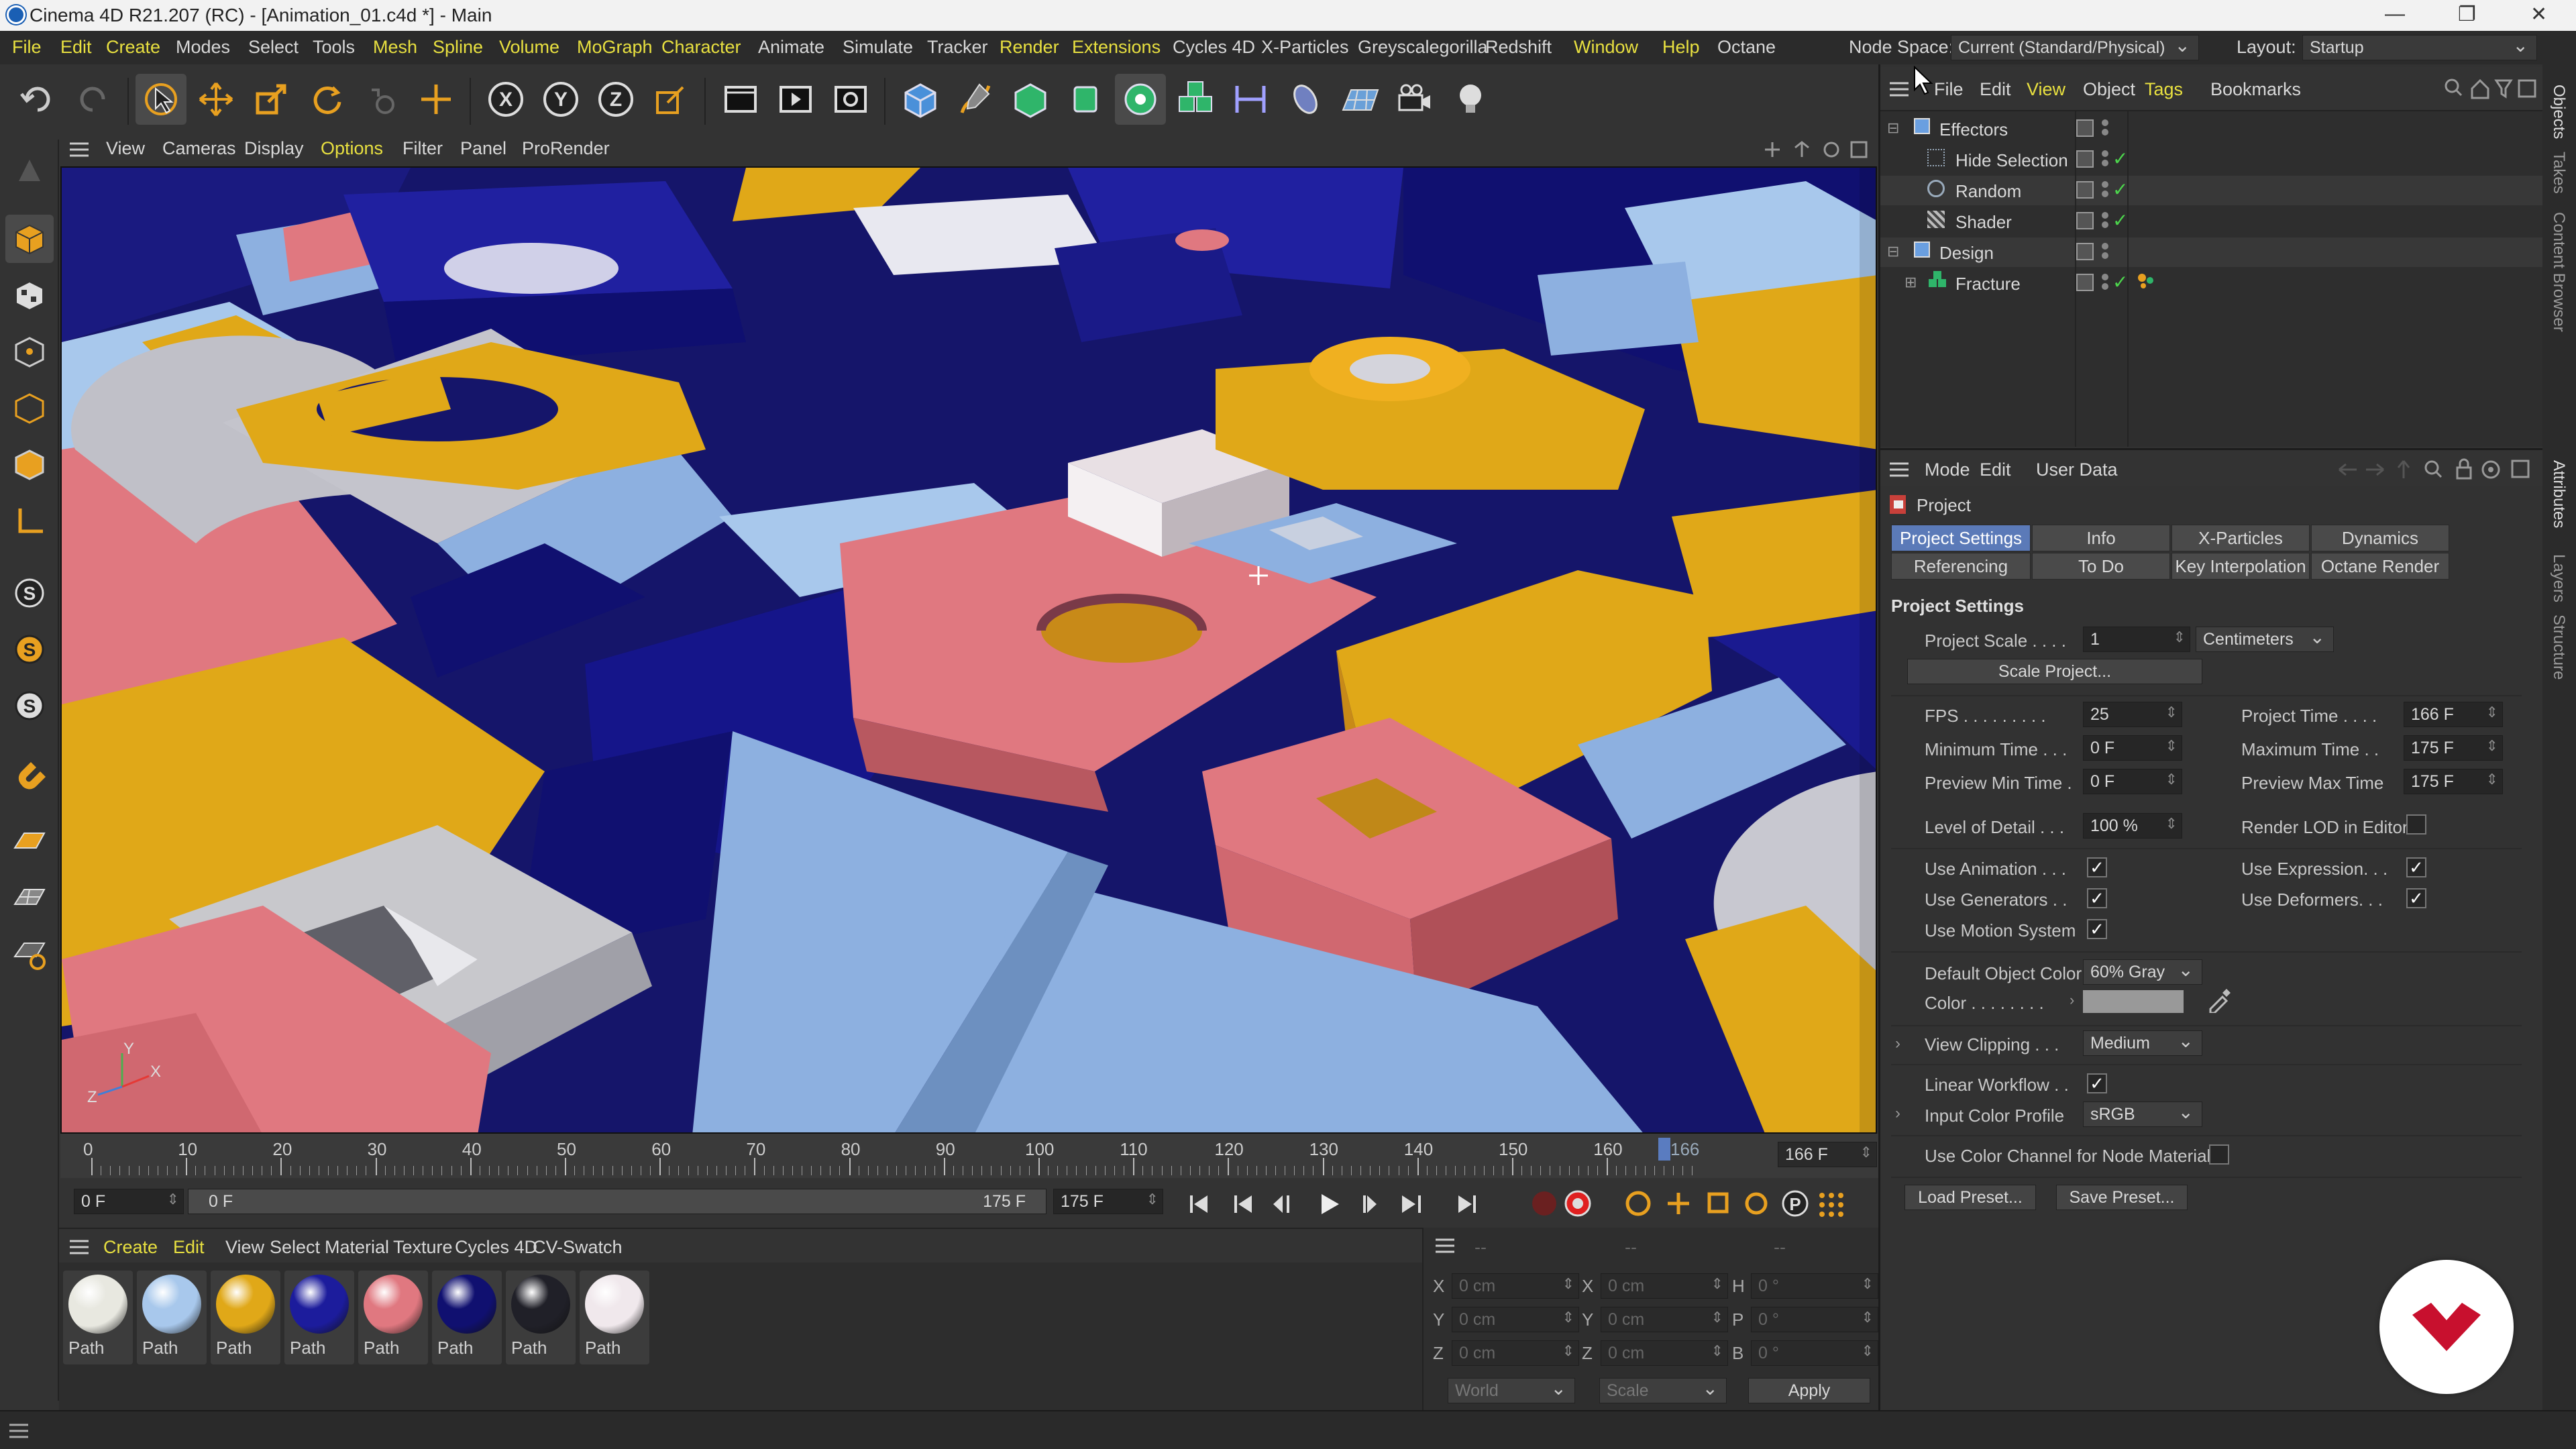 The height and width of the screenshot is (1449, 2576). I want to click on render-lod-checkbox, so click(2416, 824).